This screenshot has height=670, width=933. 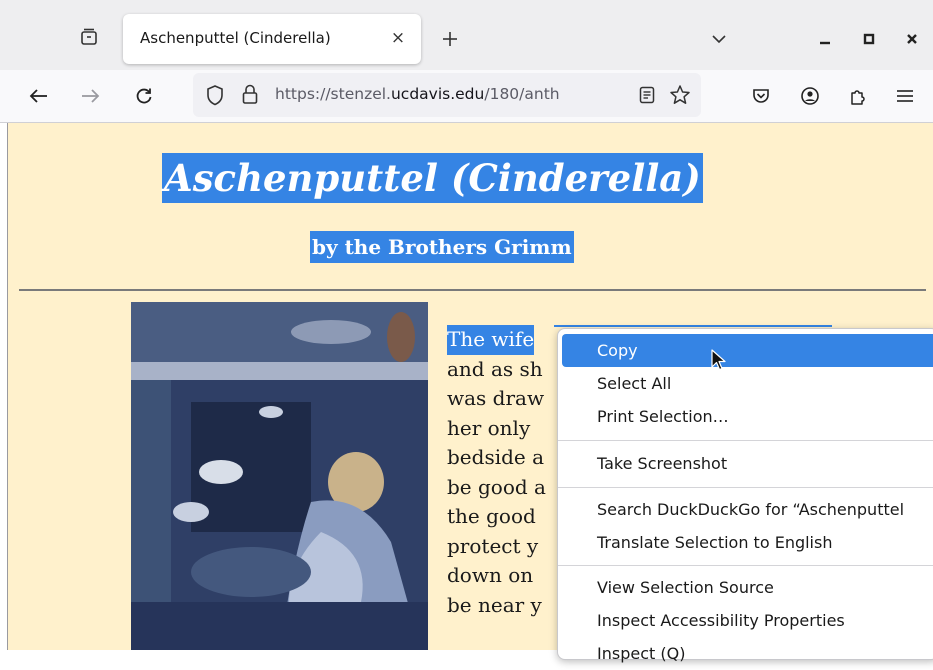 What do you see at coordinates (39, 96) in the screenshot?
I see `back-arrow-icon` at bounding box center [39, 96].